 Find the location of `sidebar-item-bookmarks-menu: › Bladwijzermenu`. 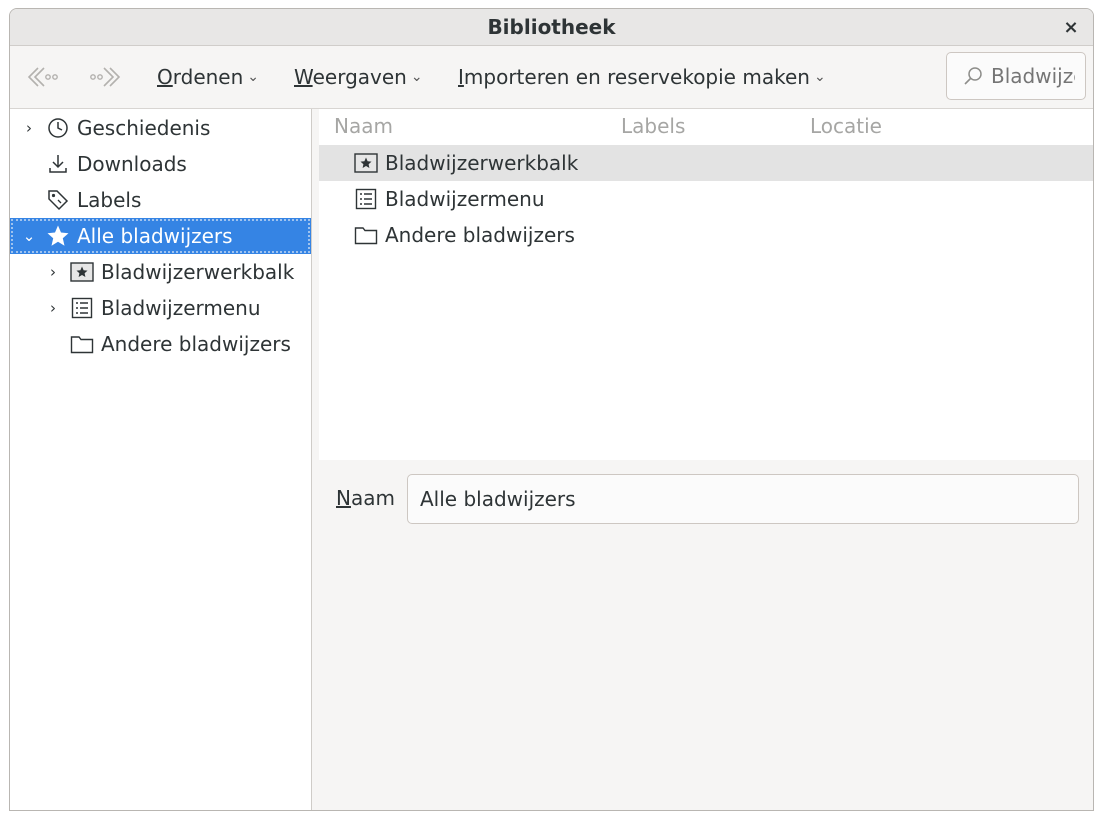

sidebar-item-bookmarks-menu: › Bladwijzermenu is located at coordinates (160, 308).